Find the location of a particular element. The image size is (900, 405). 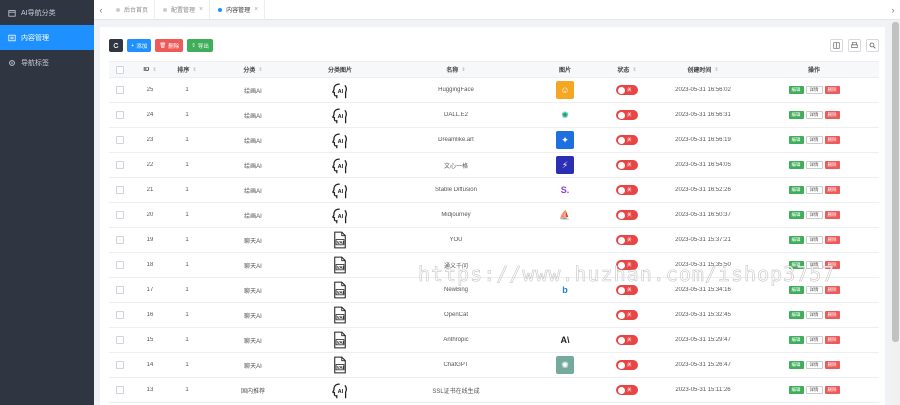

header-id: ID ⇕ is located at coordinates (150, 70).